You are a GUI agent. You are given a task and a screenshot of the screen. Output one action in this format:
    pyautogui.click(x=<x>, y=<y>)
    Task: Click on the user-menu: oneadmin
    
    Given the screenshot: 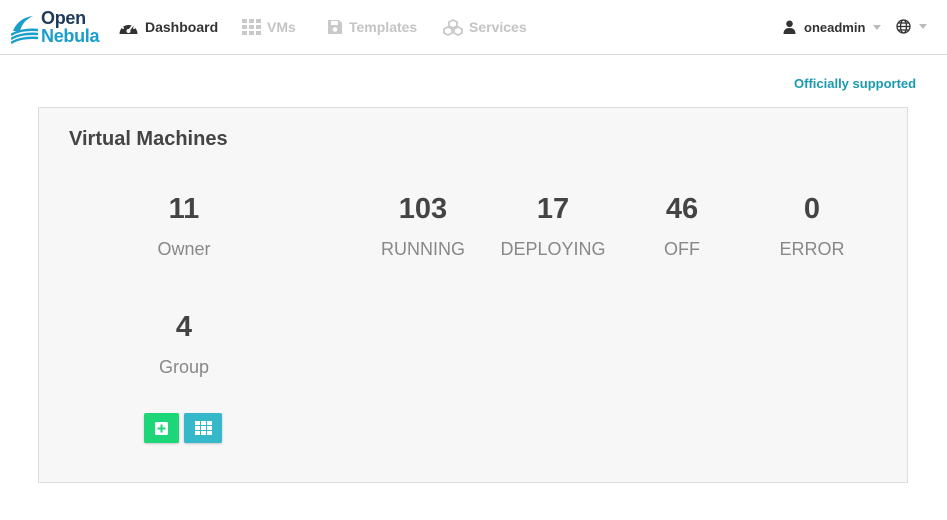 What is the action you would take?
    pyautogui.click(x=832, y=27)
    